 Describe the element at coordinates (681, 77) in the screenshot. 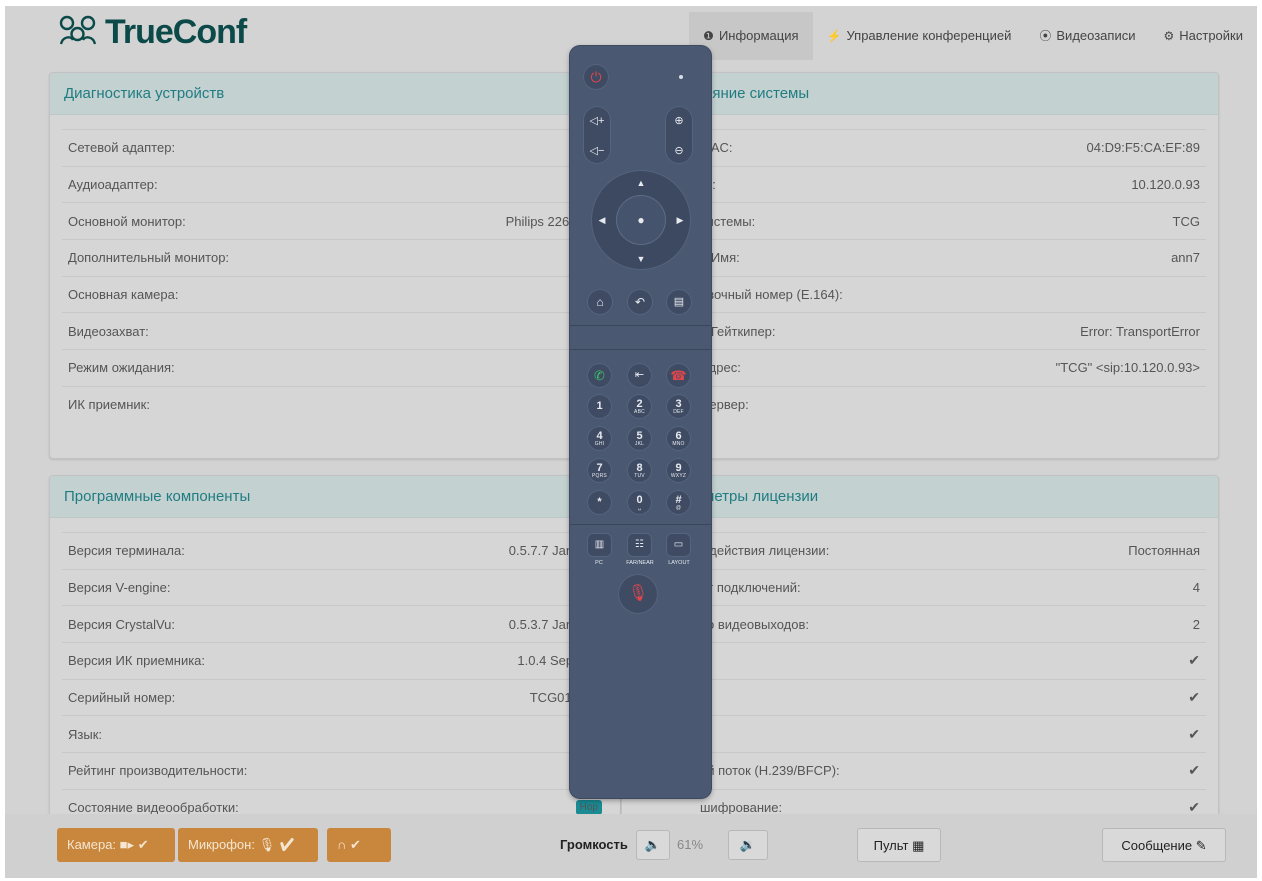

I see `led-indicator` at that location.